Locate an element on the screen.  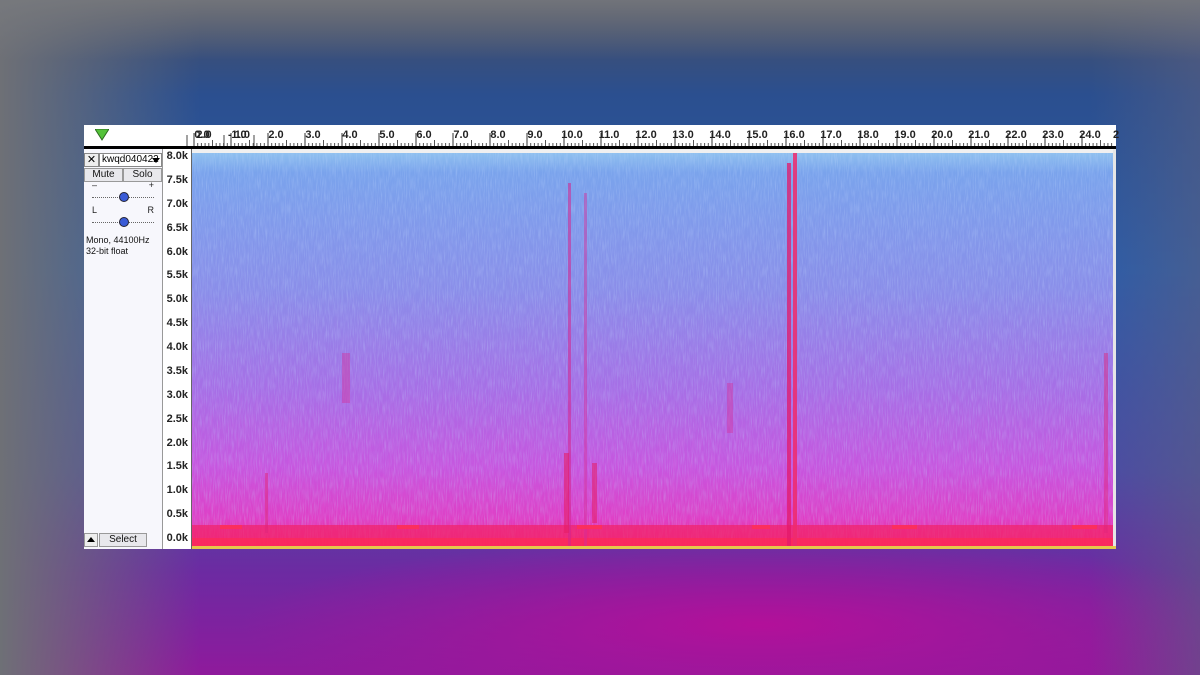
track-name-label: kwqd040422 is located at coordinates (130, 159).